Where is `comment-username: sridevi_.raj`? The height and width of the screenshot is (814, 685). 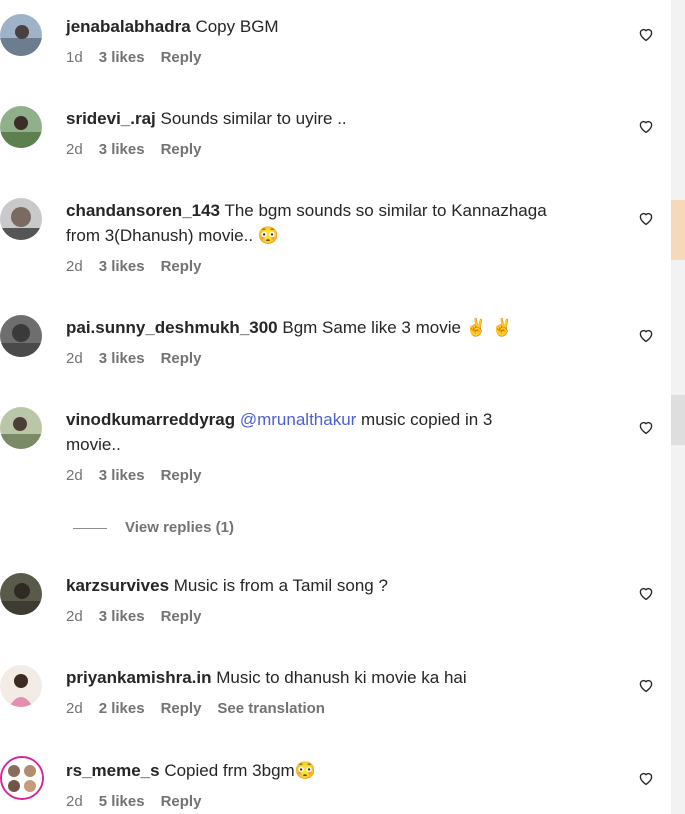 comment-username: sridevi_.raj is located at coordinates (111, 118).